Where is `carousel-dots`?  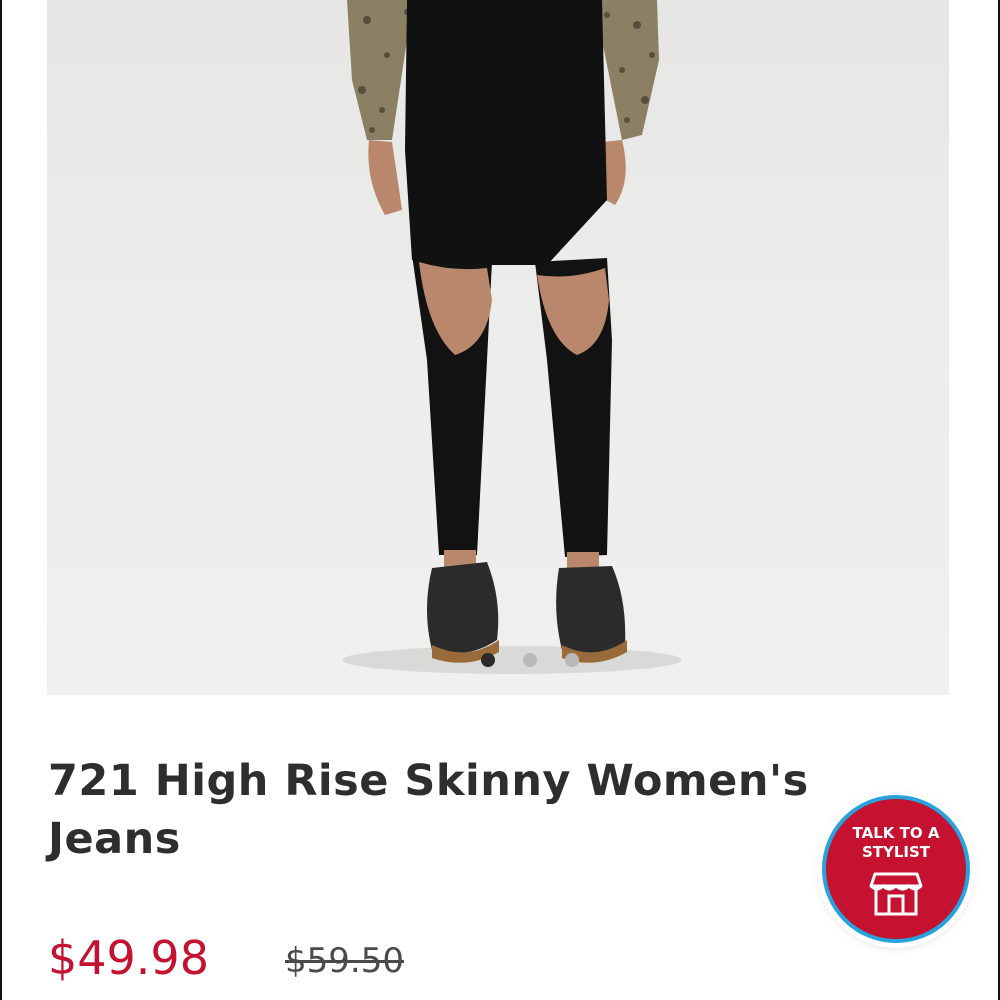 carousel-dots is located at coordinates (530, 660).